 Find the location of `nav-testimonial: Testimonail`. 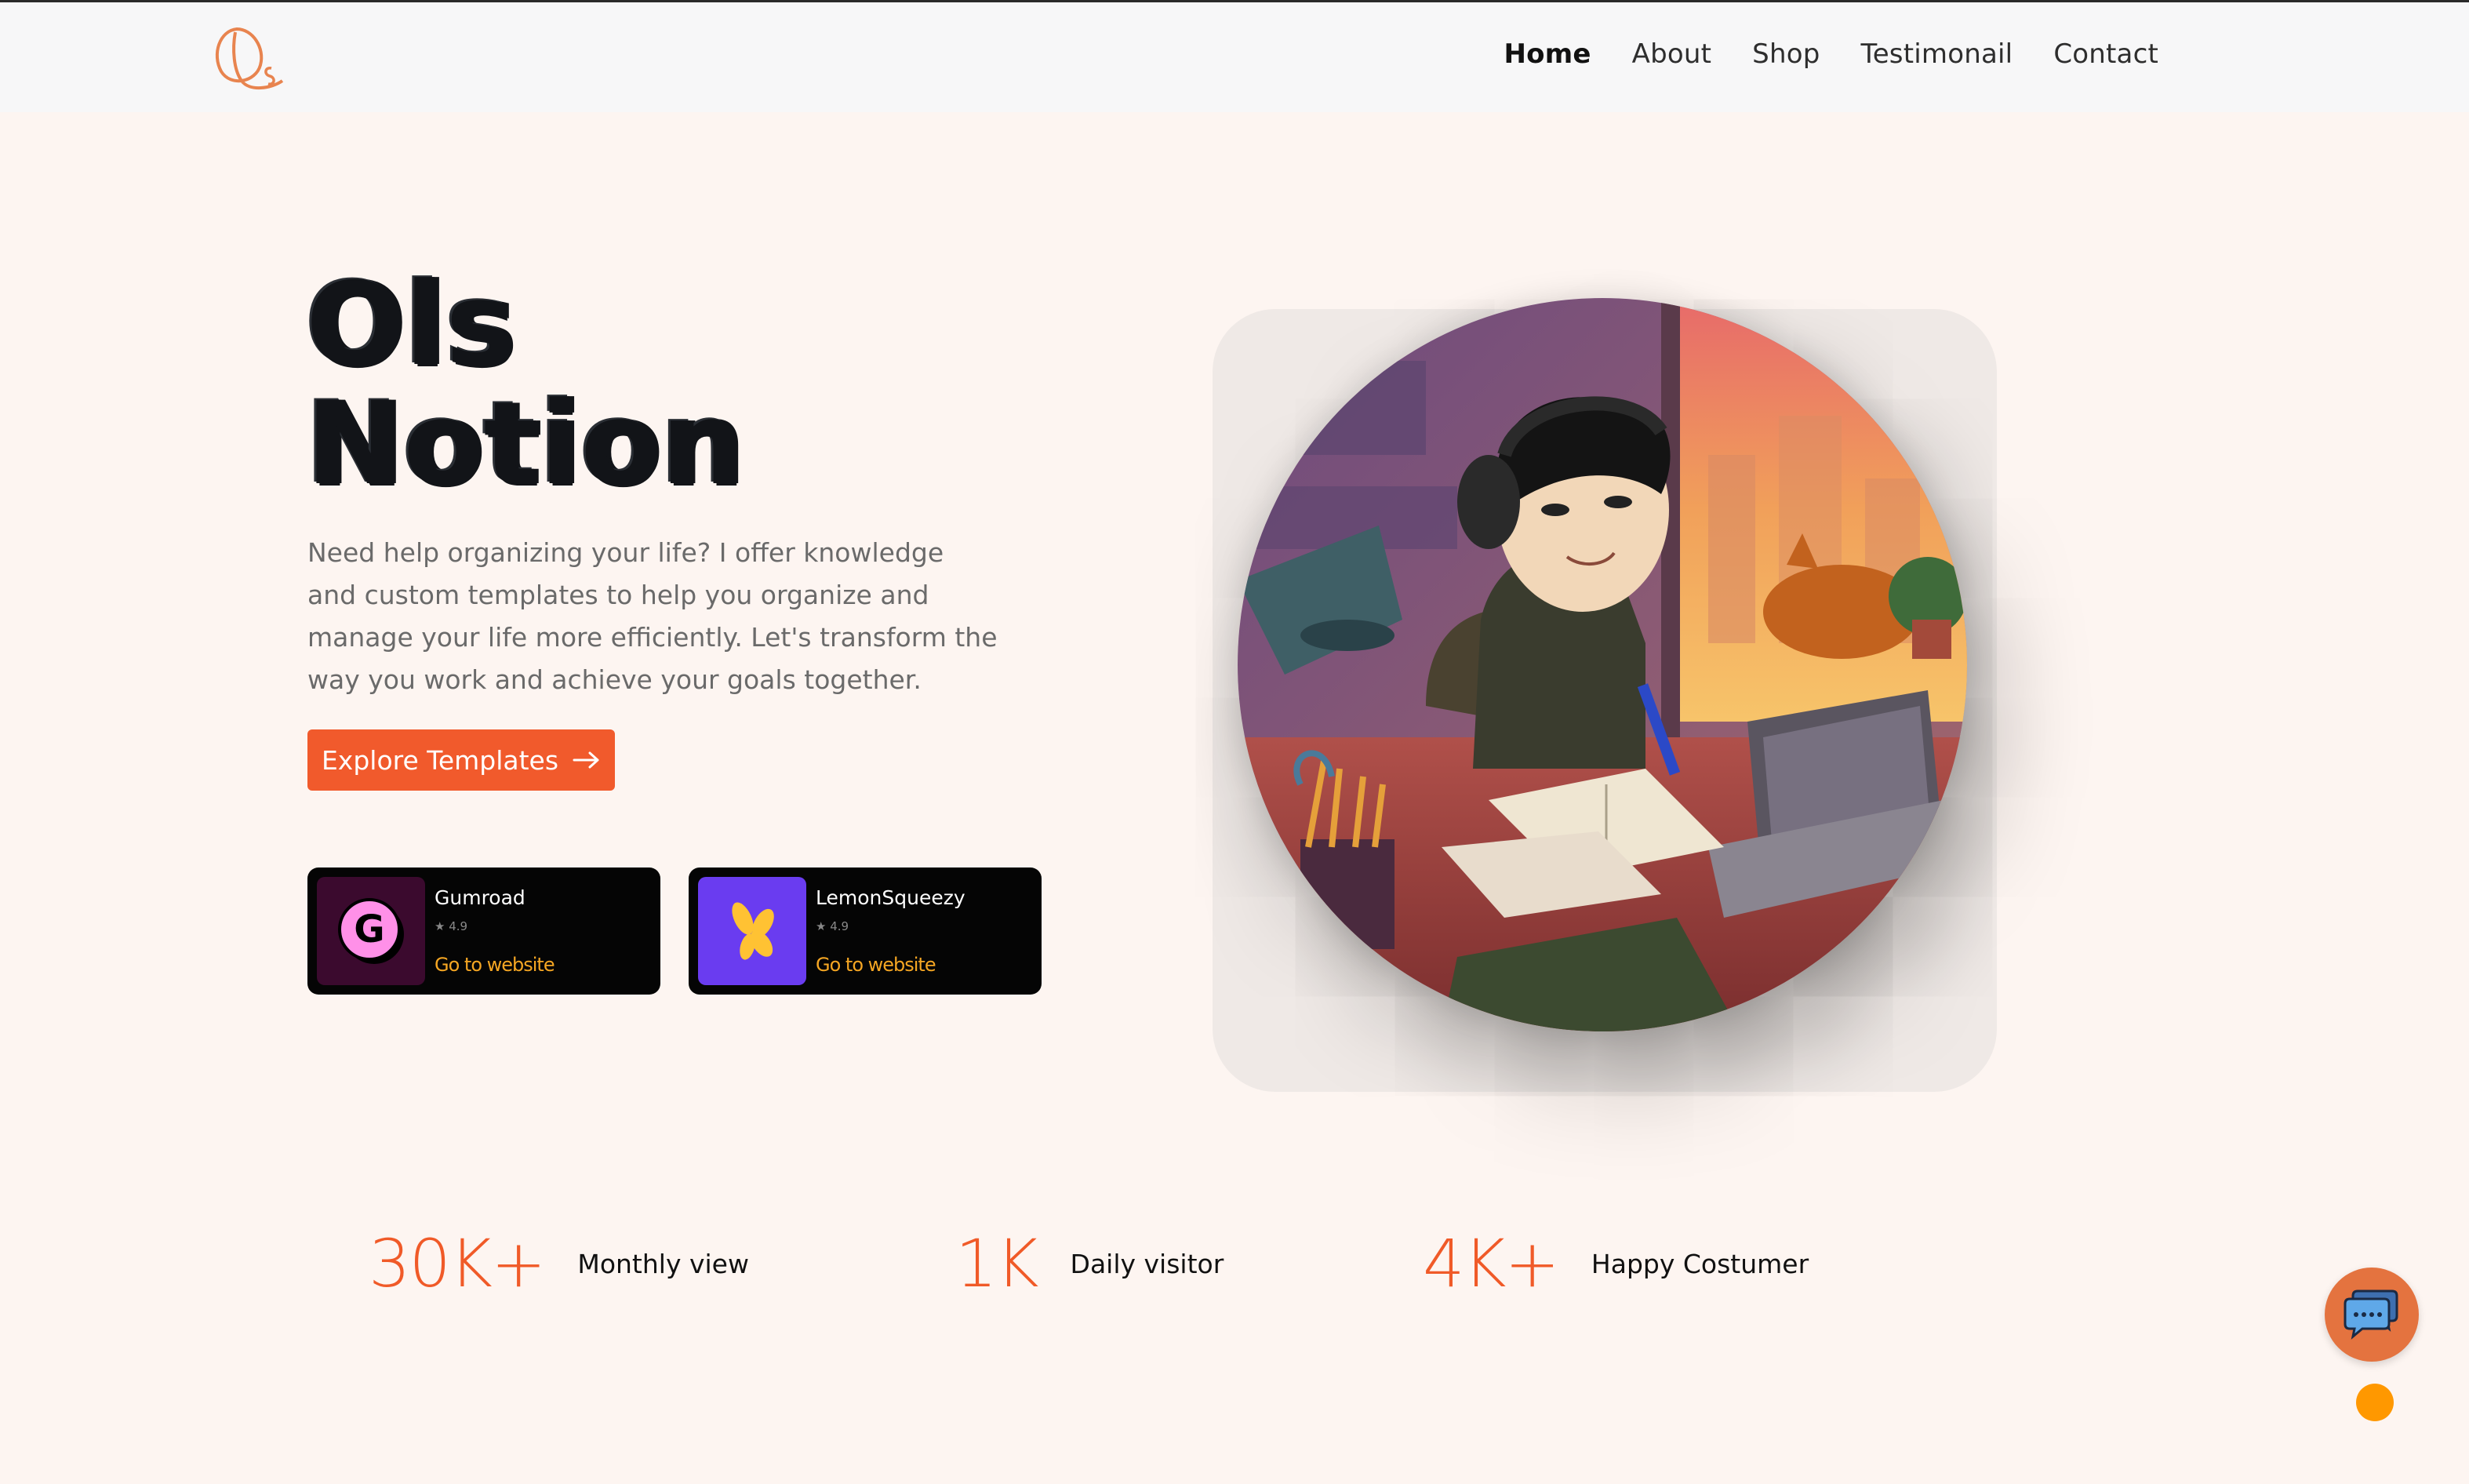

nav-testimonial: Testimonail is located at coordinates (1937, 54).